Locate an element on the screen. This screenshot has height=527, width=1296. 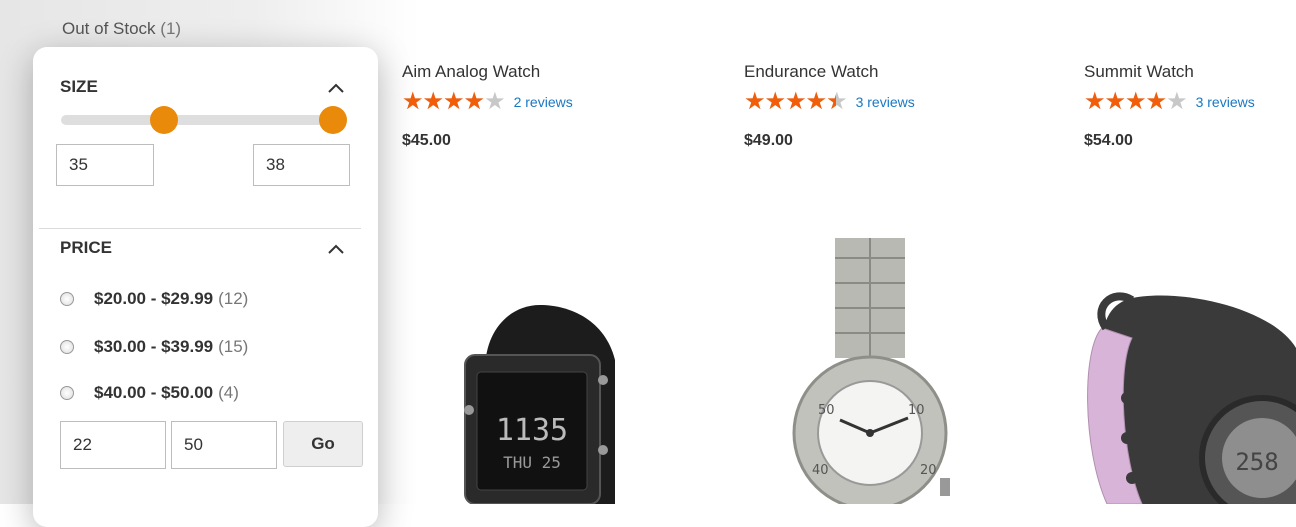
price-option: $40.00 - $50.00 (4) is located at coordinates (149, 393).